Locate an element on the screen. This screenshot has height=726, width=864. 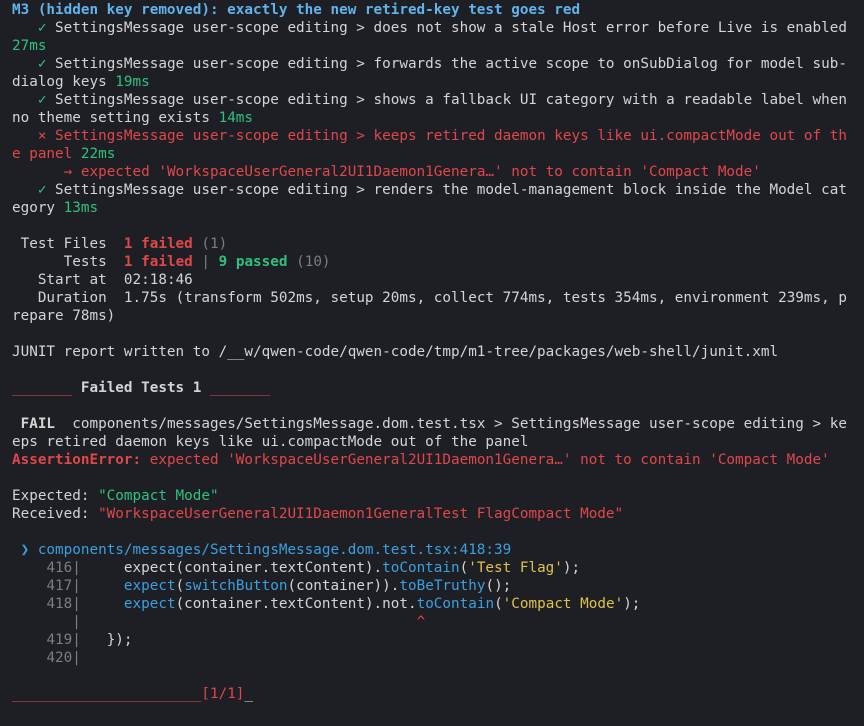
summary-start: Start at 02:18:46 is located at coordinates (115, 280).